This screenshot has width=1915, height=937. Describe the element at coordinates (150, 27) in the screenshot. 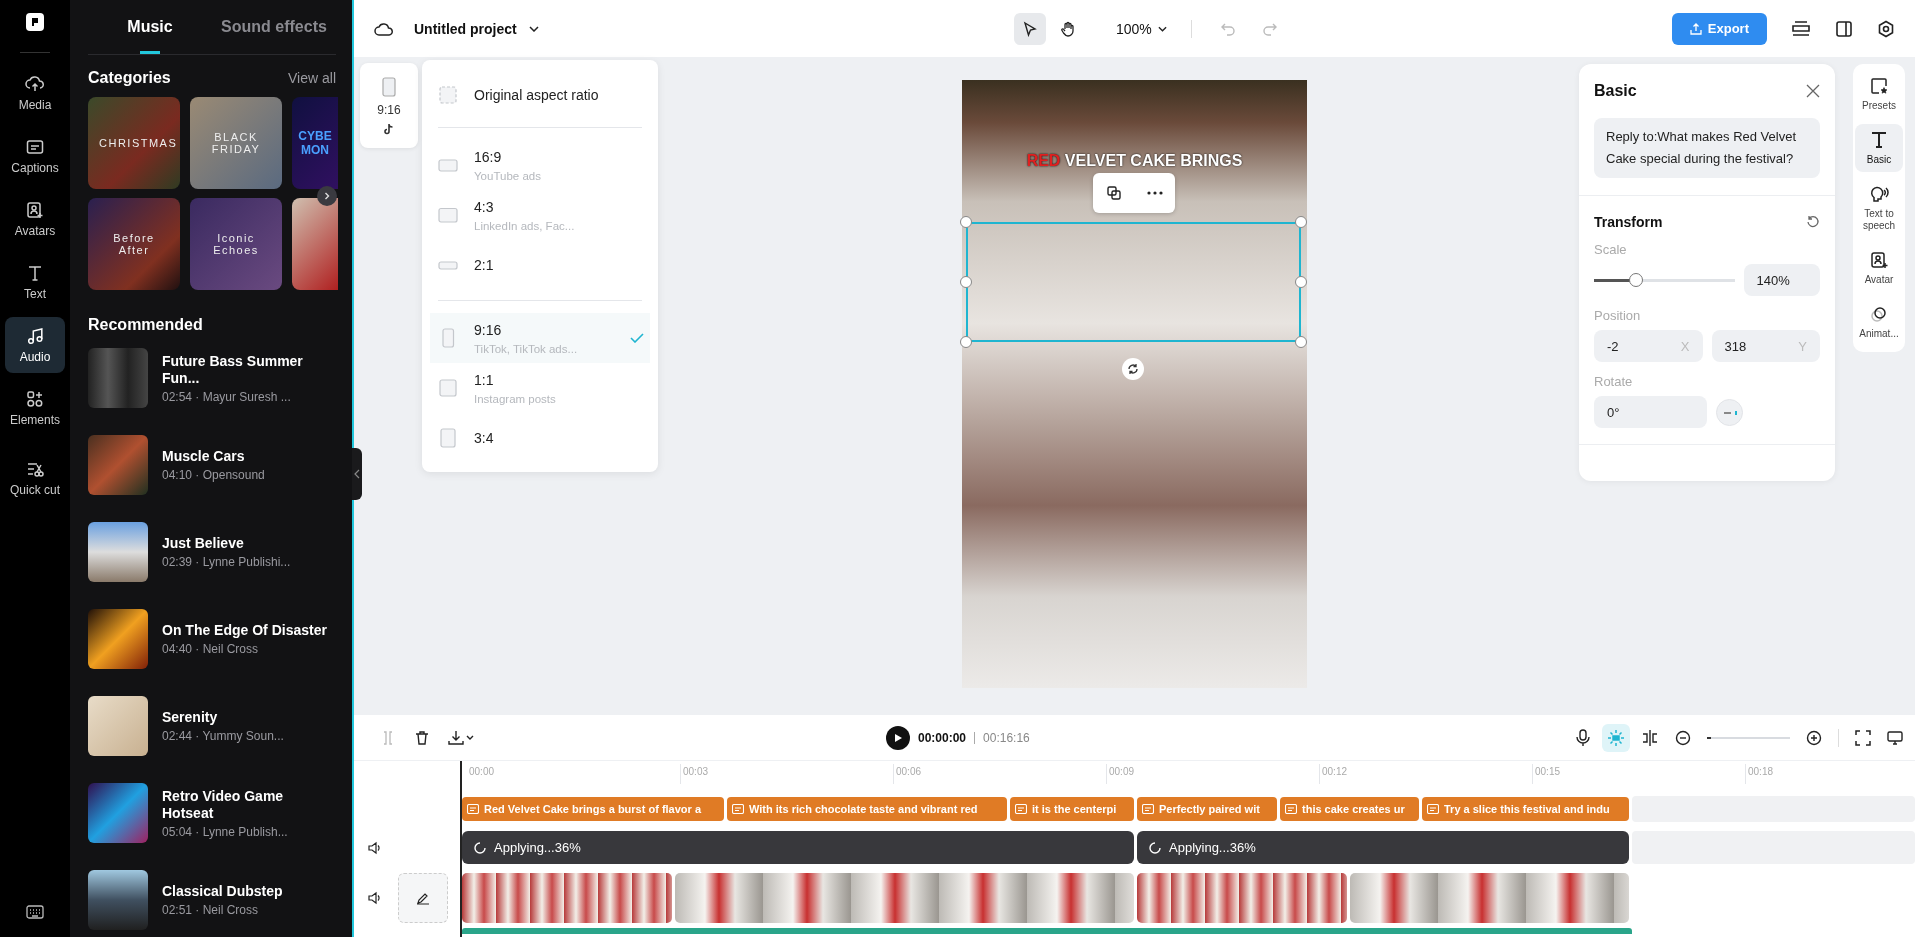

I see `panel-tab: Music` at that location.